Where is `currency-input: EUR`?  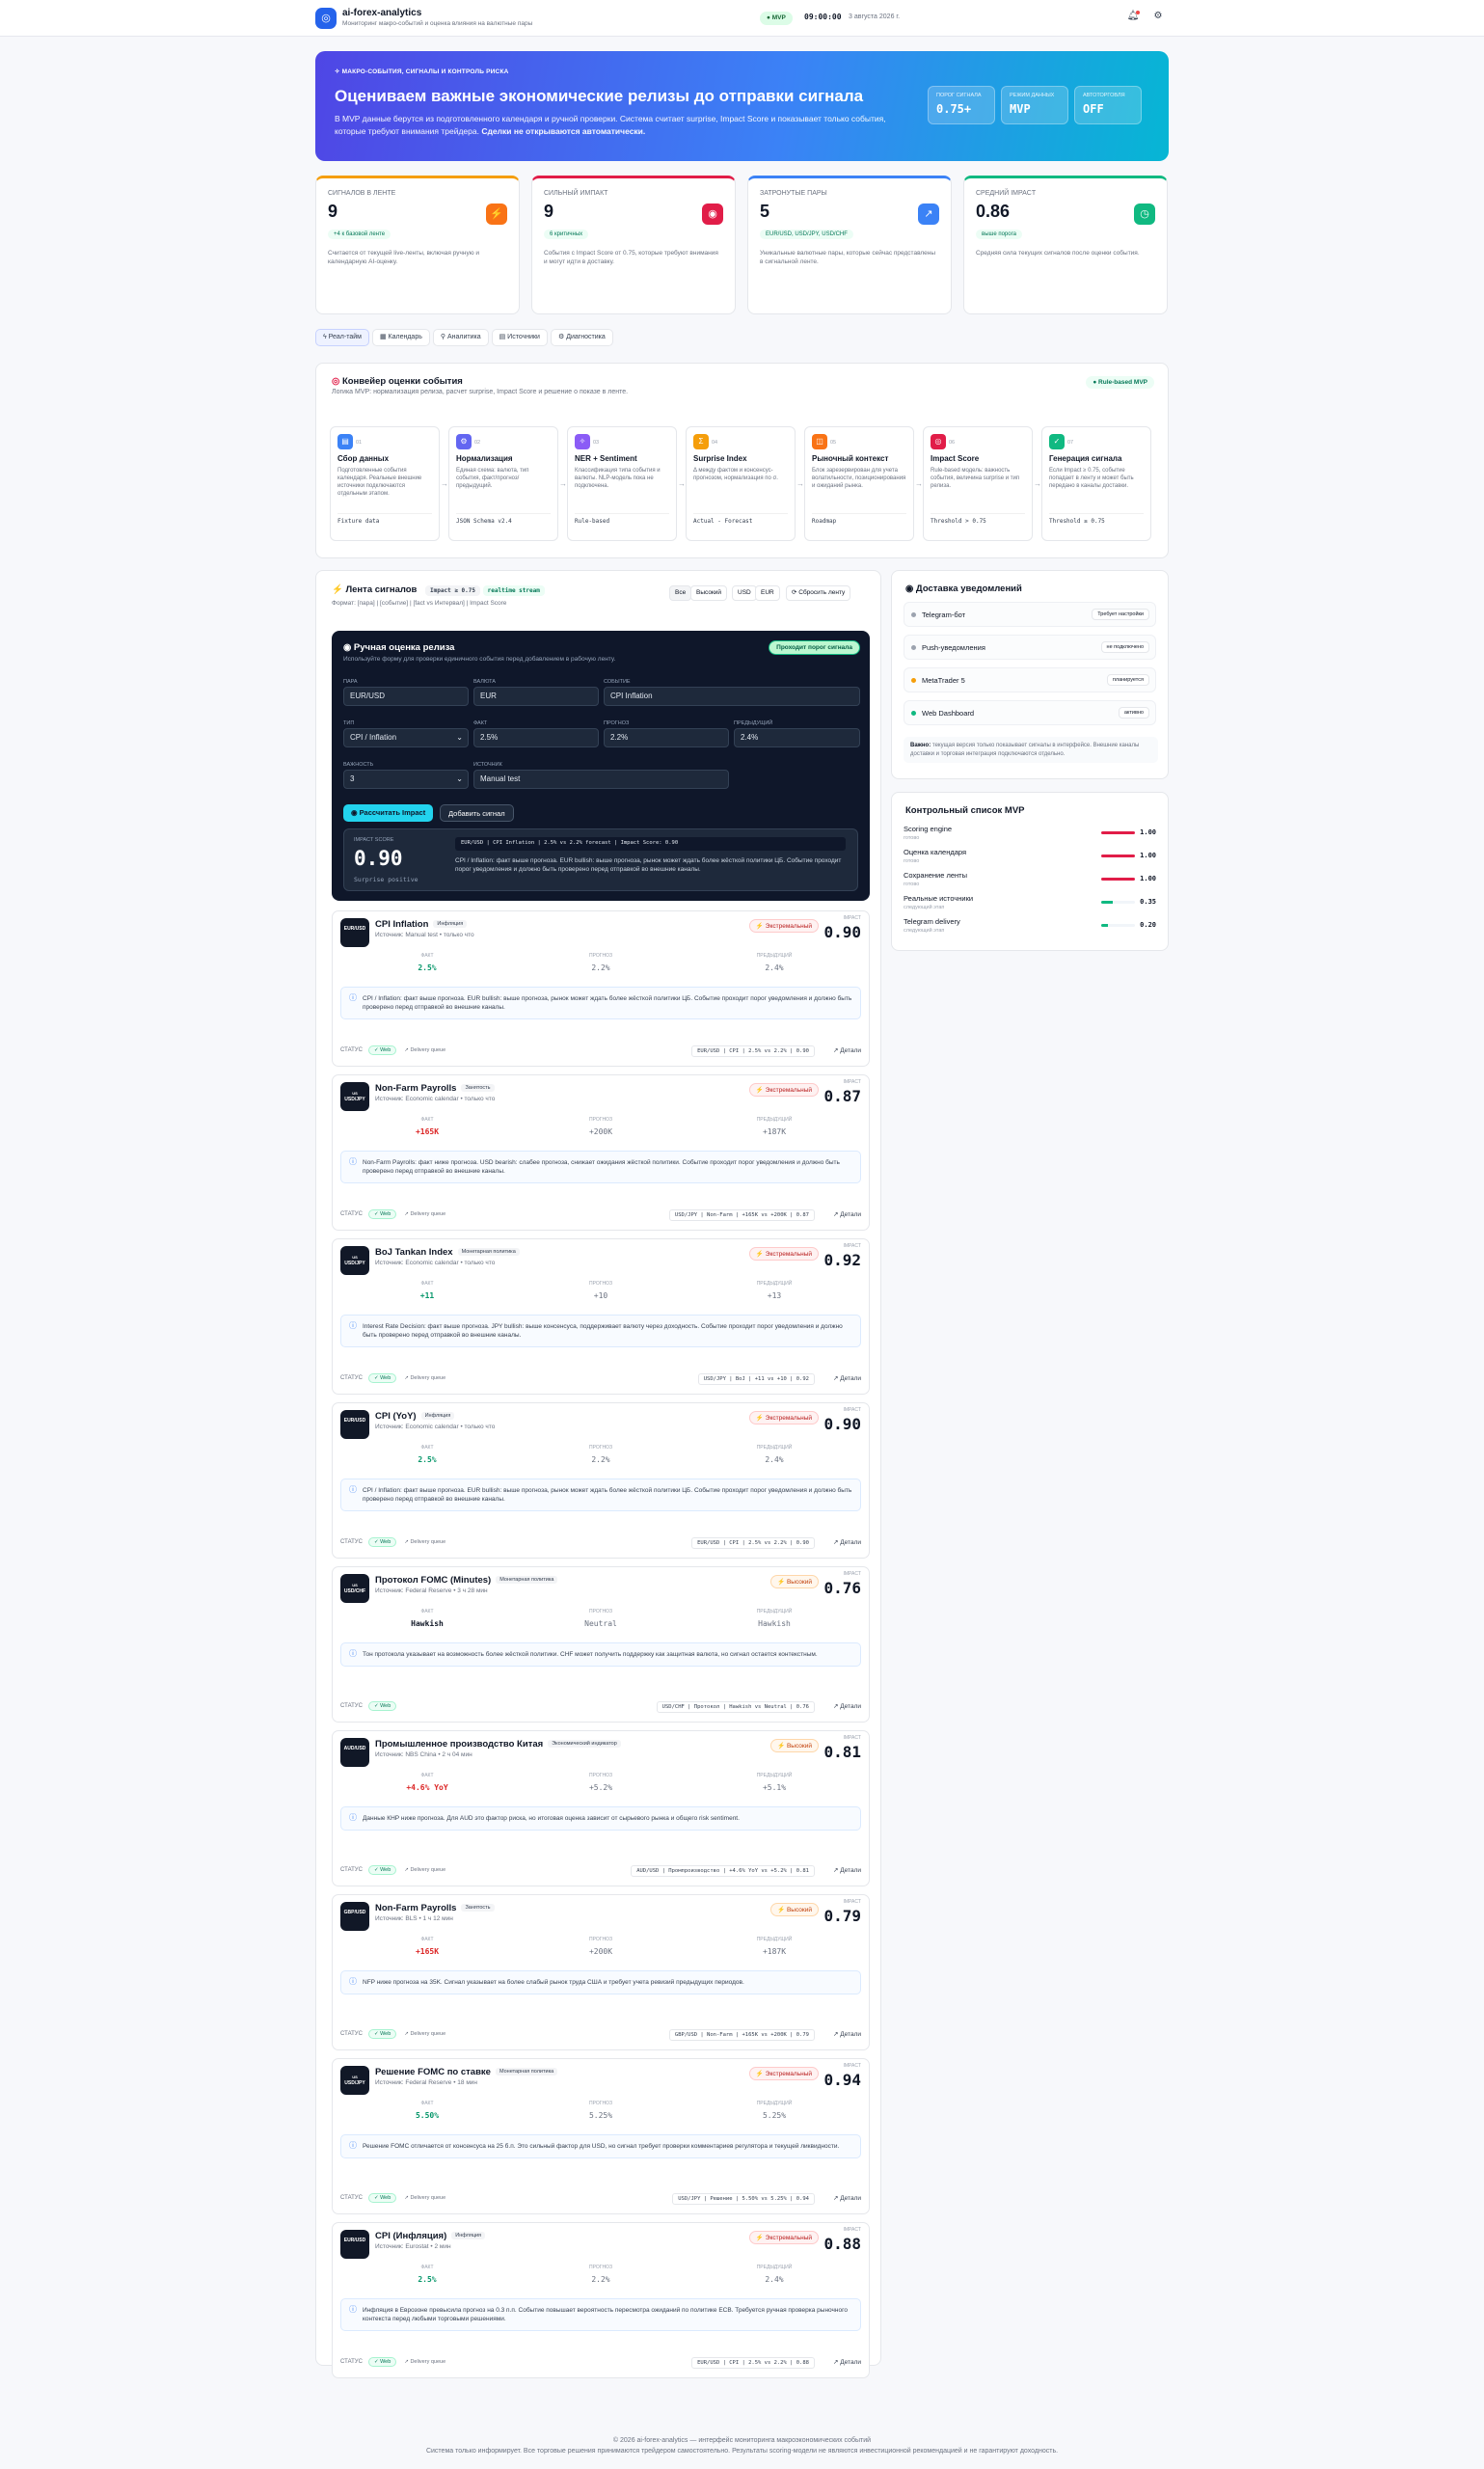
currency-input: EUR is located at coordinates (536, 696).